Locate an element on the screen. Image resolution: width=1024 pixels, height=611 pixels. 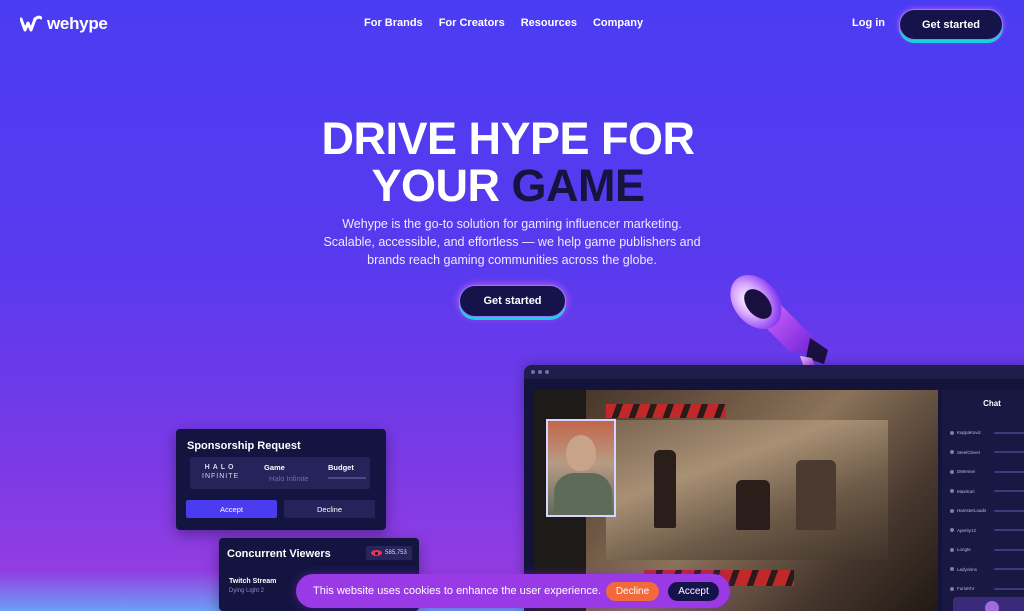
chat-user-avatar is located at coordinates (988, 604).